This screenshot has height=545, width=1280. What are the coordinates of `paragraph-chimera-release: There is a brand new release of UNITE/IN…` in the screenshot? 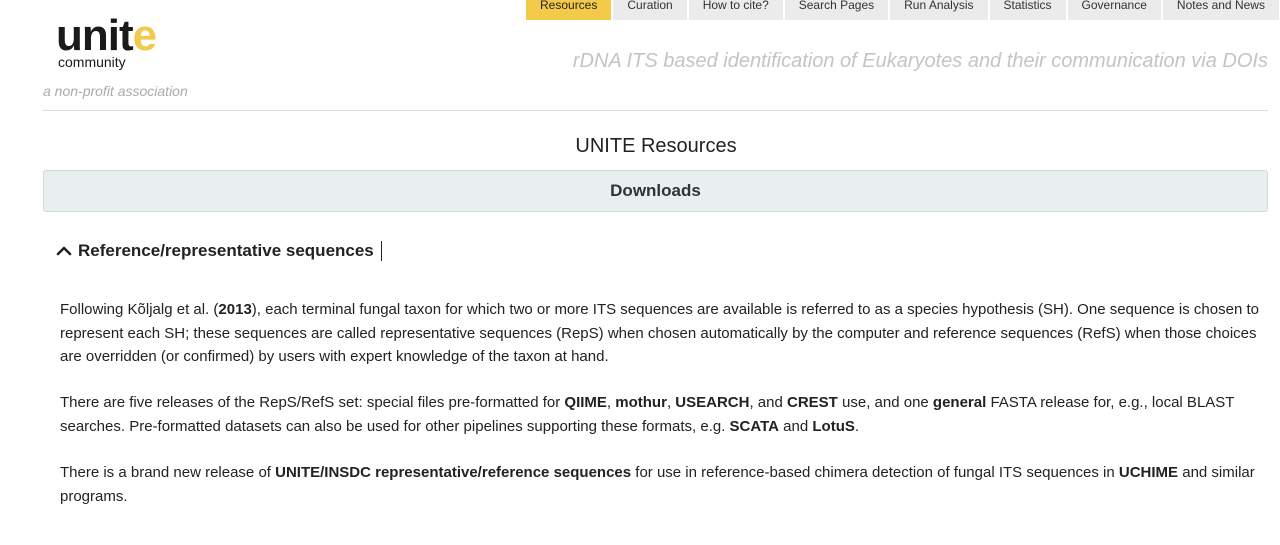 It's located at (660, 484).